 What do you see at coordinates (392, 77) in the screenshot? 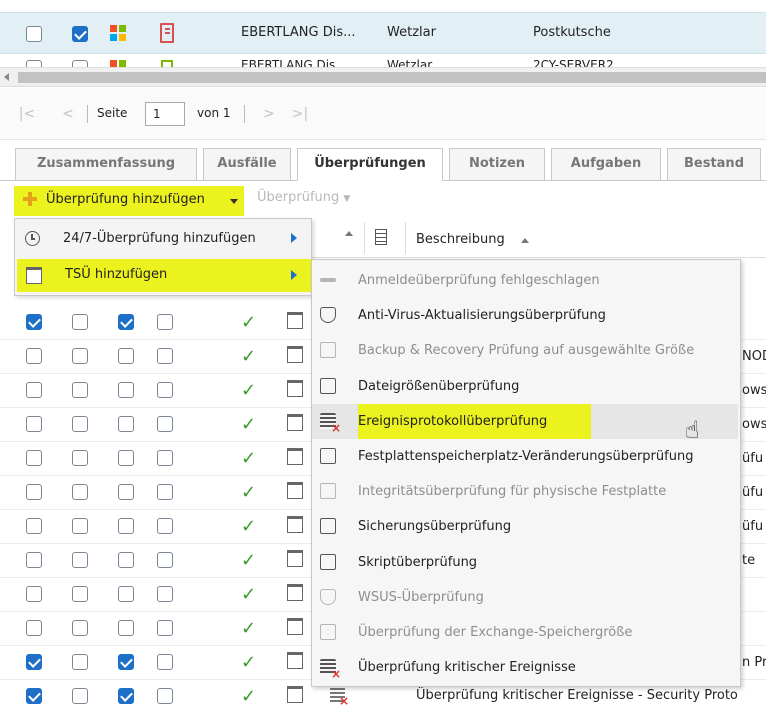
I see `scrollbar-thumb` at bounding box center [392, 77].